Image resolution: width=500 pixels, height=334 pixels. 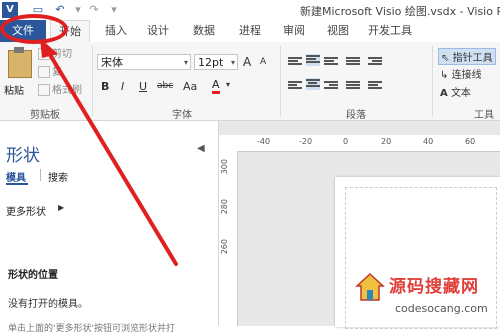 What do you see at coordinates (427, 299) in the screenshot?
I see `watermark: 源码搜藏网 codesocang.com` at bounding box center [427, 299].